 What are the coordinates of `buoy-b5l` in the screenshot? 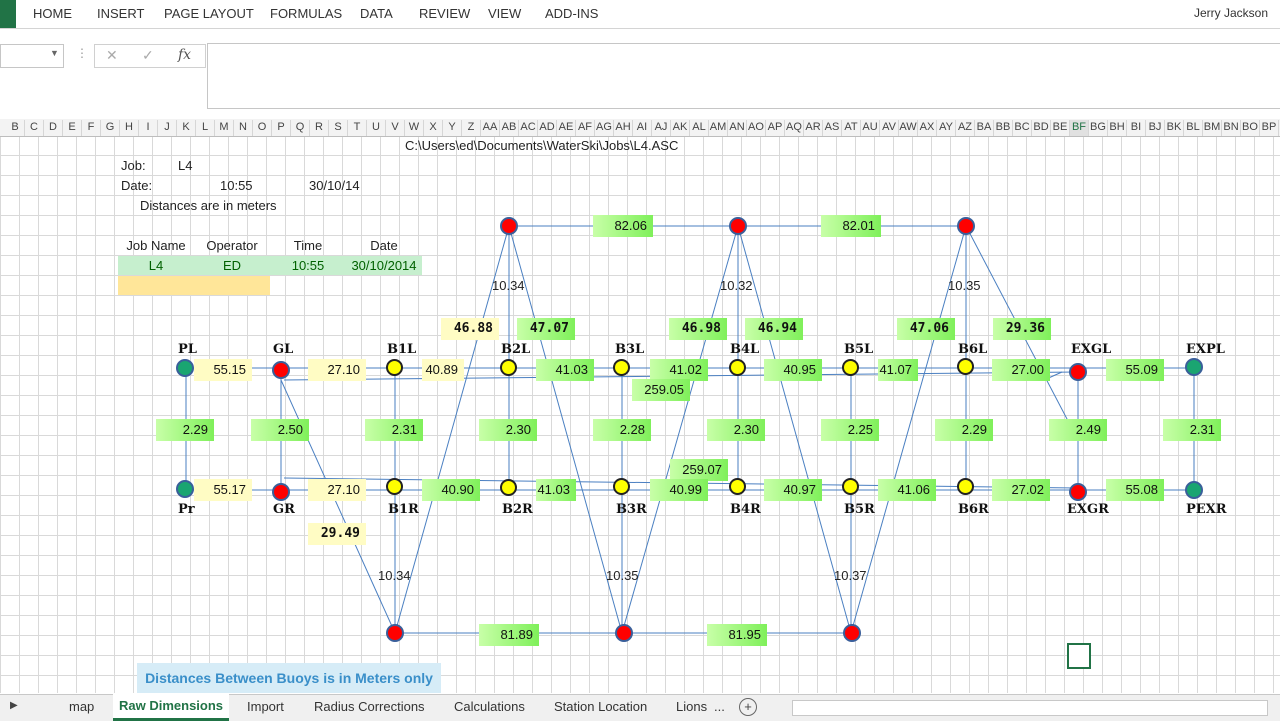 It's located at (850, 367).